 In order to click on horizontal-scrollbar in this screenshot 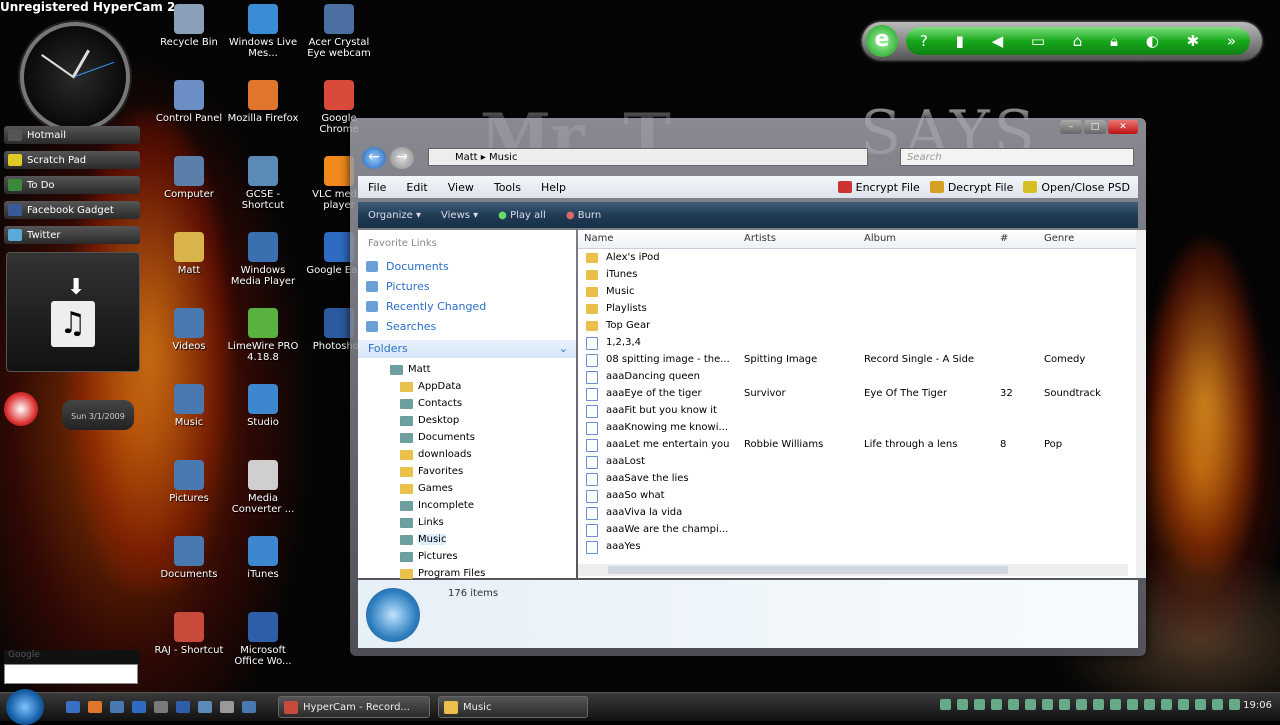, I will do `click(853, 570)`.